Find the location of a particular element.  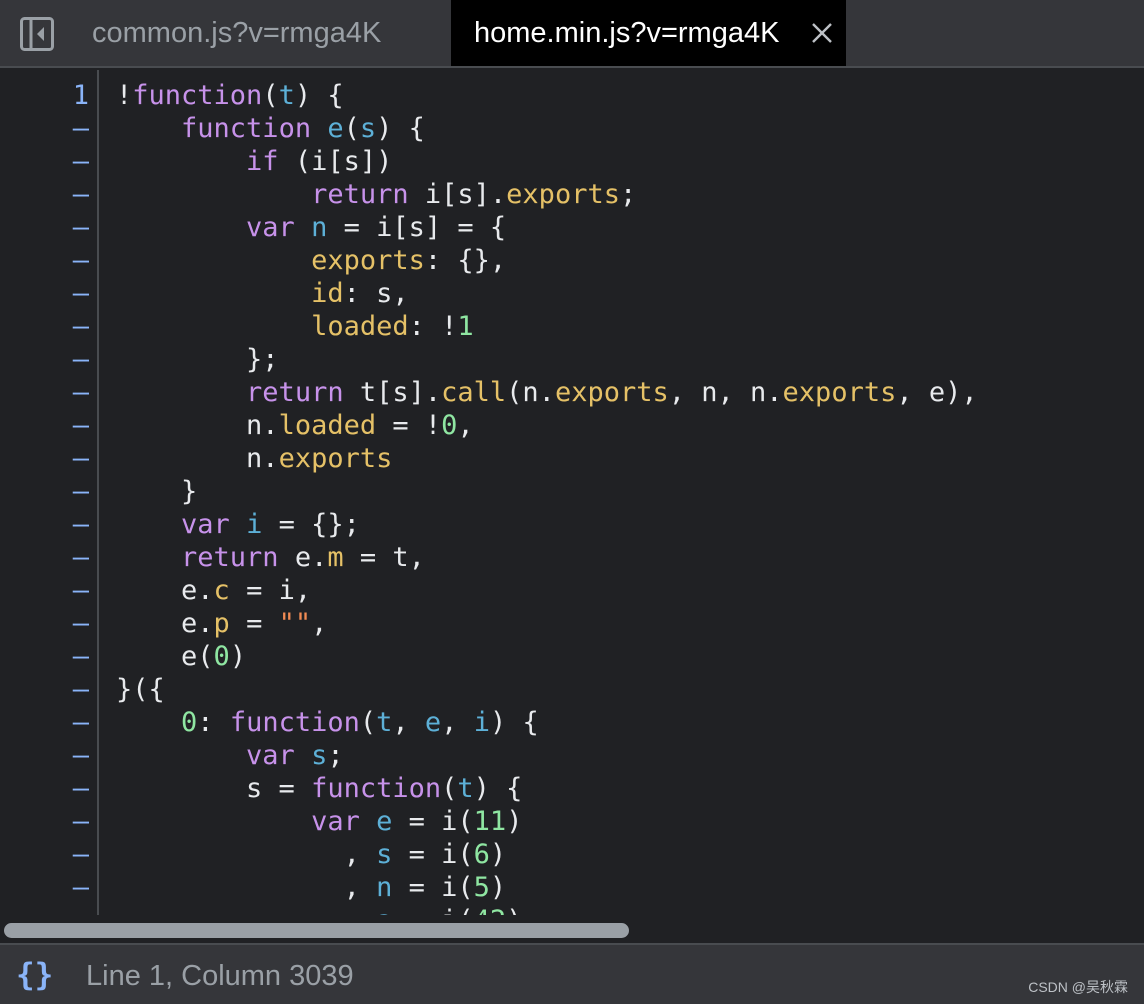

code-line: s = function(t) { is located at coordinates (319, 788).